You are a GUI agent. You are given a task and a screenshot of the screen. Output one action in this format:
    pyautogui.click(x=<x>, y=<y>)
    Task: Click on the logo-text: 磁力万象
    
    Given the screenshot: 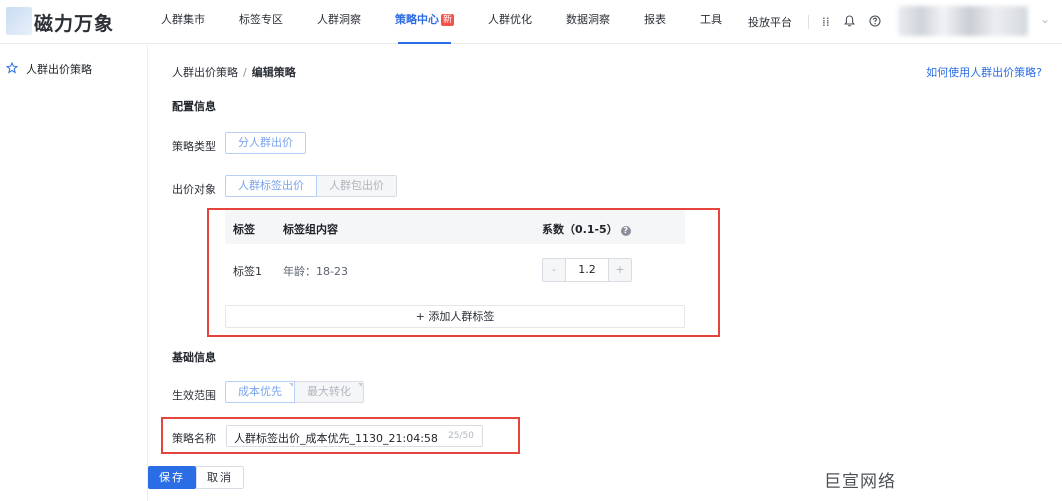 What is the action you would take?
    pyautogui.click(x=74, y=22)
    